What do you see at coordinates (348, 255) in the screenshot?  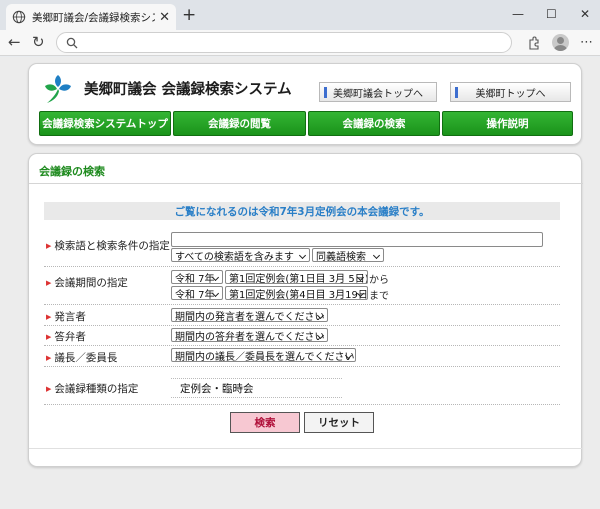 I see `synonym-select: 同義語検索` at bounding box center [348, 255].